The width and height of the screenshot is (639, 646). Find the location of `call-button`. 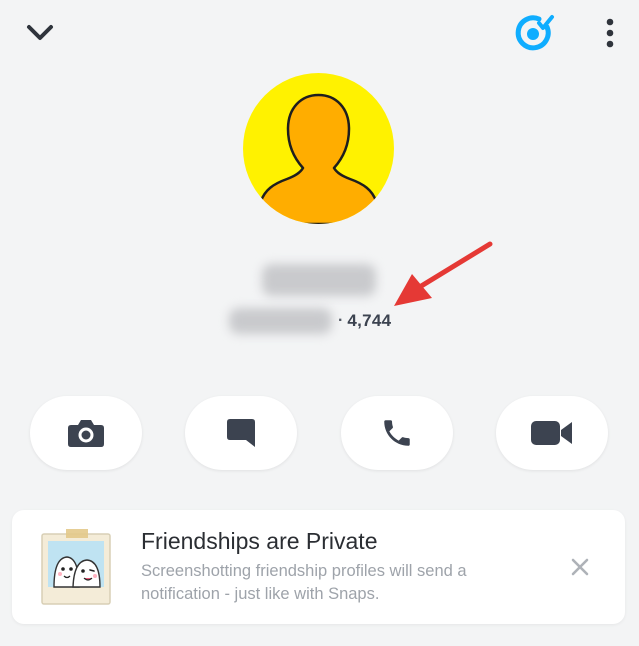

call-button is located at coordinates (397, 433).